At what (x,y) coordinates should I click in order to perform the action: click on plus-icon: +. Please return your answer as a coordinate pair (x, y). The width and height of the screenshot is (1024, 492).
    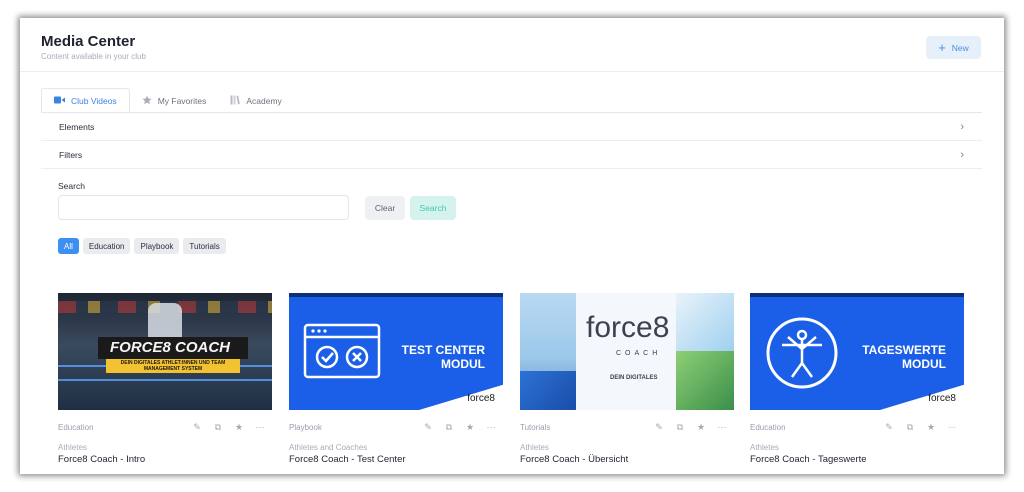
    Looking at the image, I should click on (942, 47).